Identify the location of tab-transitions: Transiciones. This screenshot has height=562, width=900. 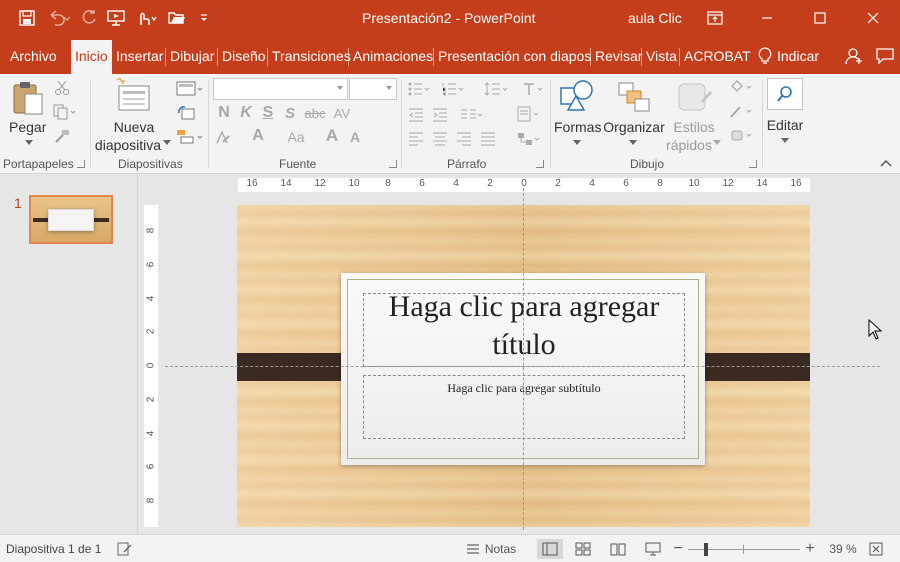
(311, 57).